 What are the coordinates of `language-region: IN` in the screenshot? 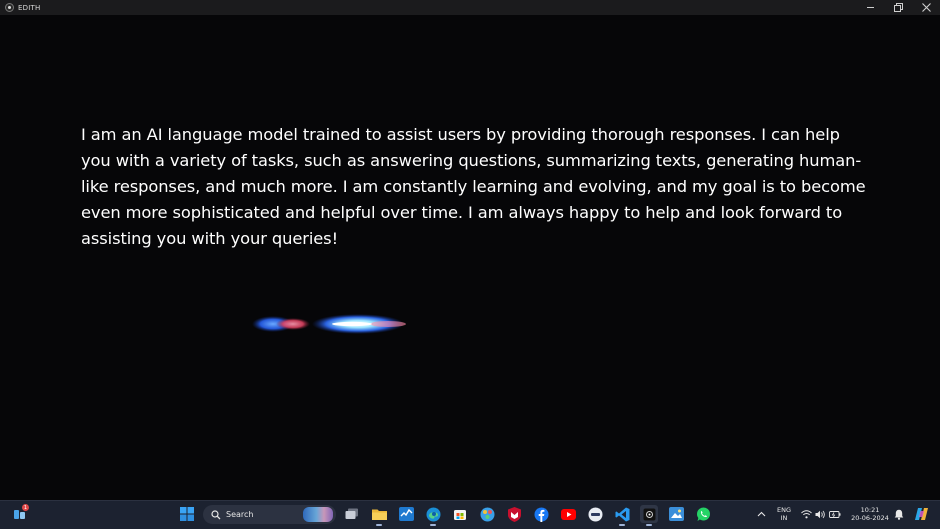 It's located at (784, 518).